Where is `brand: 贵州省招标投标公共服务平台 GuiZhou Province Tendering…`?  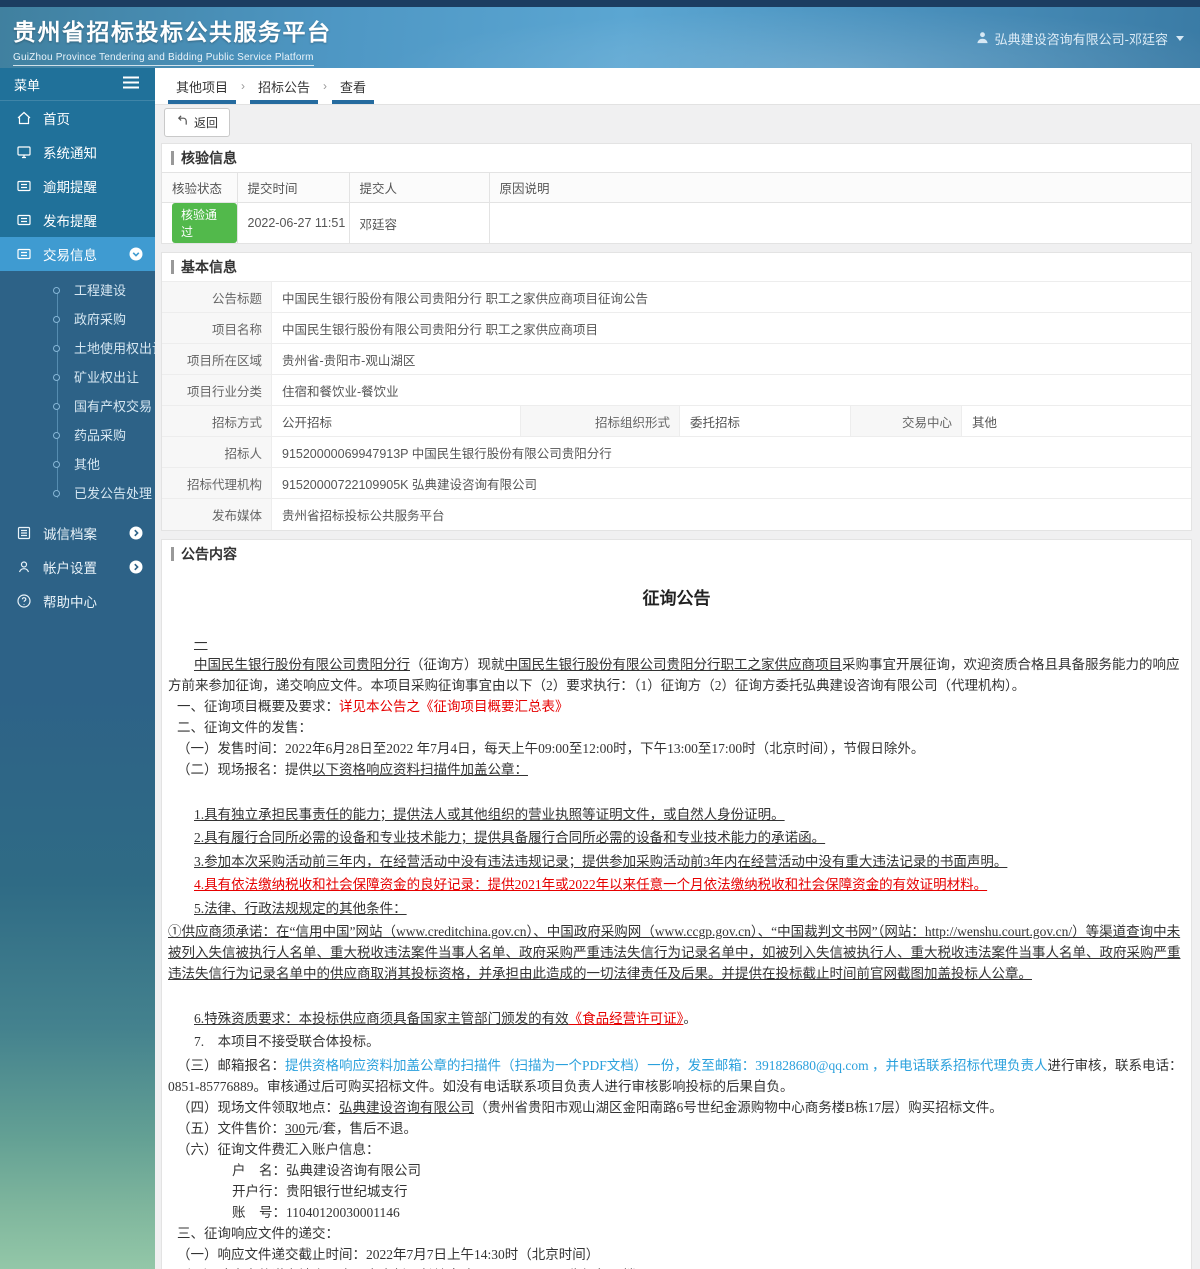
brand: 贵州省招标投标公共服务平台 GuiZhou Province Tendering… is located at coordinates (172, 39).